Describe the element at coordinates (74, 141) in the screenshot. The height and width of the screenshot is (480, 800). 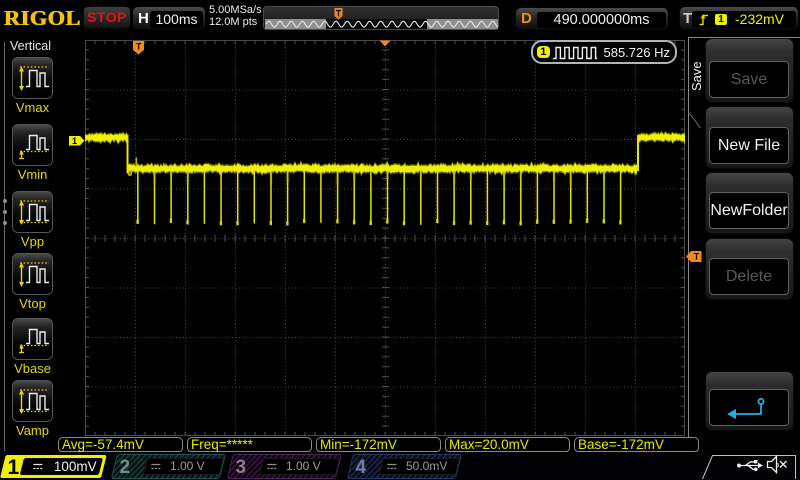
I see `svg-text: 1` at that location.